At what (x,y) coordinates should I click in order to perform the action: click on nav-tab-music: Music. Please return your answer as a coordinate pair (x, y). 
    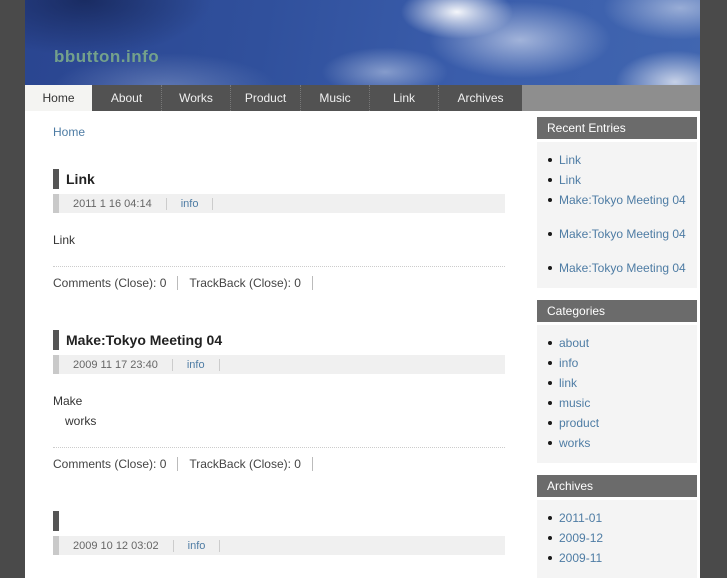
    Looking at the image, I should click on (334, 98).